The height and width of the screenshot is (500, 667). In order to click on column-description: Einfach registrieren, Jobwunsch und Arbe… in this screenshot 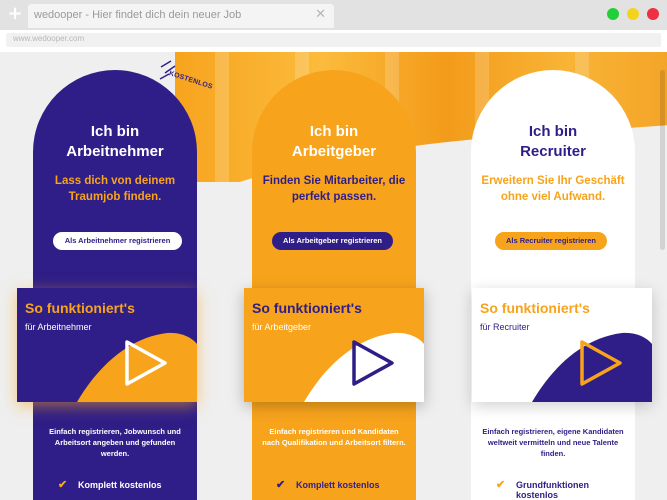, I will do `click(115, 442)`.